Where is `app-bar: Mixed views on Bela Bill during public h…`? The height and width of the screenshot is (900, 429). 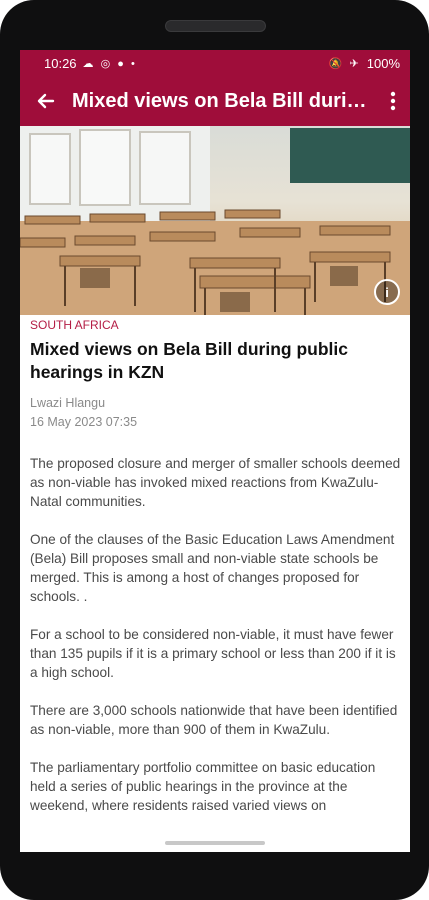 app-bar: Mixed views on Bela Bill during public h… is located at coordinates (215, 101).